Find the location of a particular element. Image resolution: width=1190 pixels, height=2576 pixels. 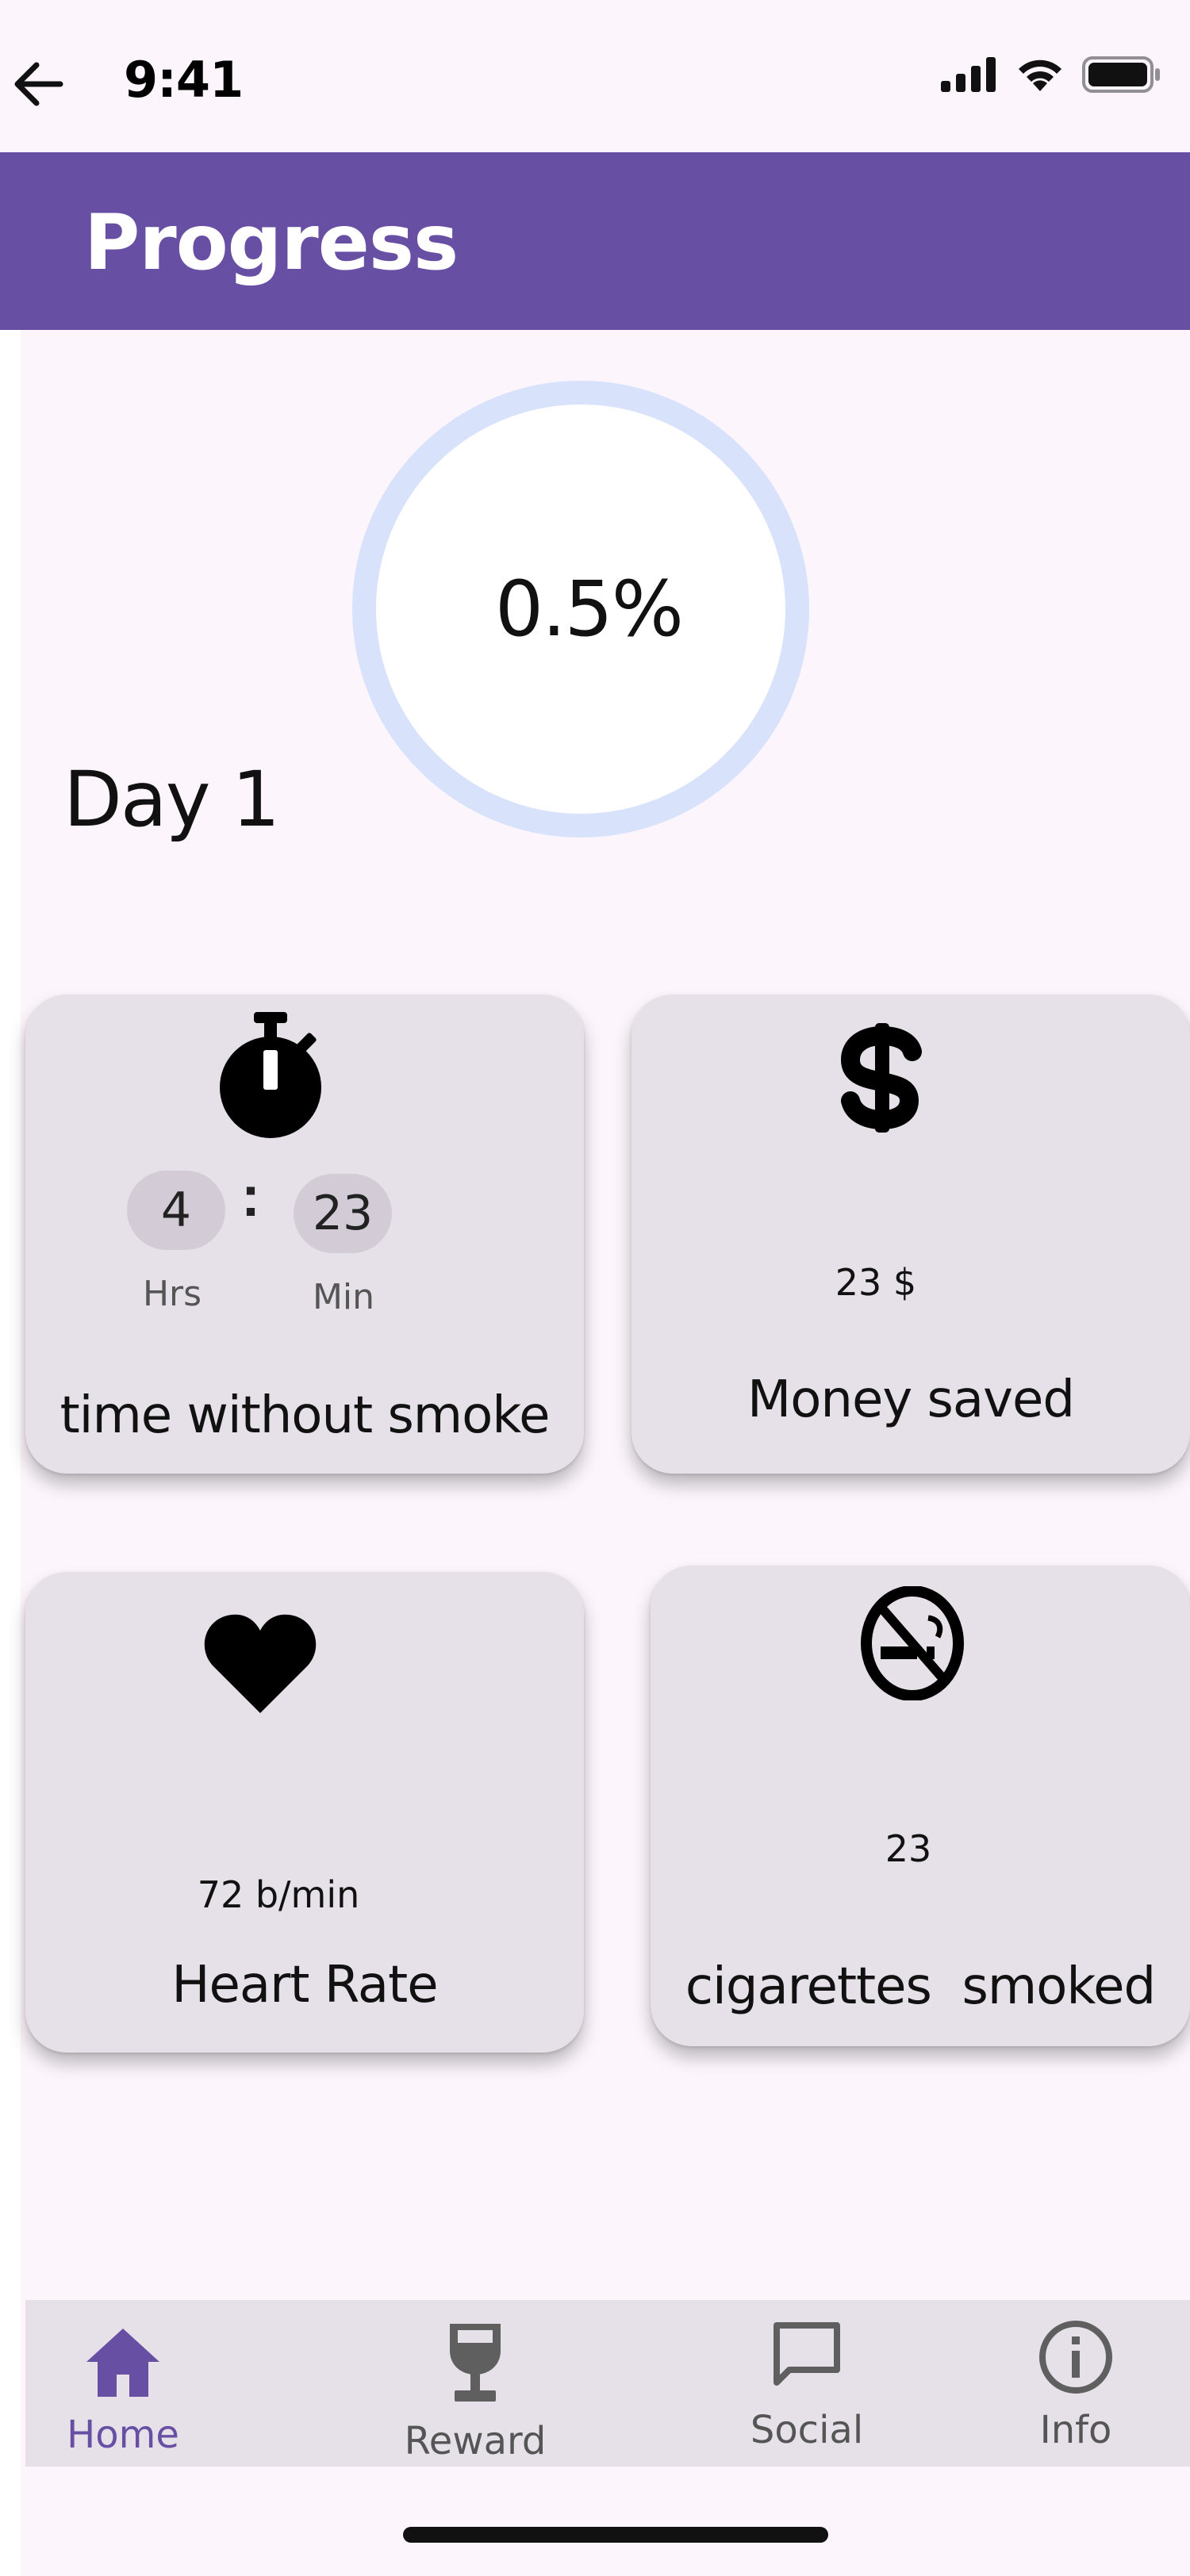

heart-rate-label: Heart Rate is located at coordinates (304, 1985).